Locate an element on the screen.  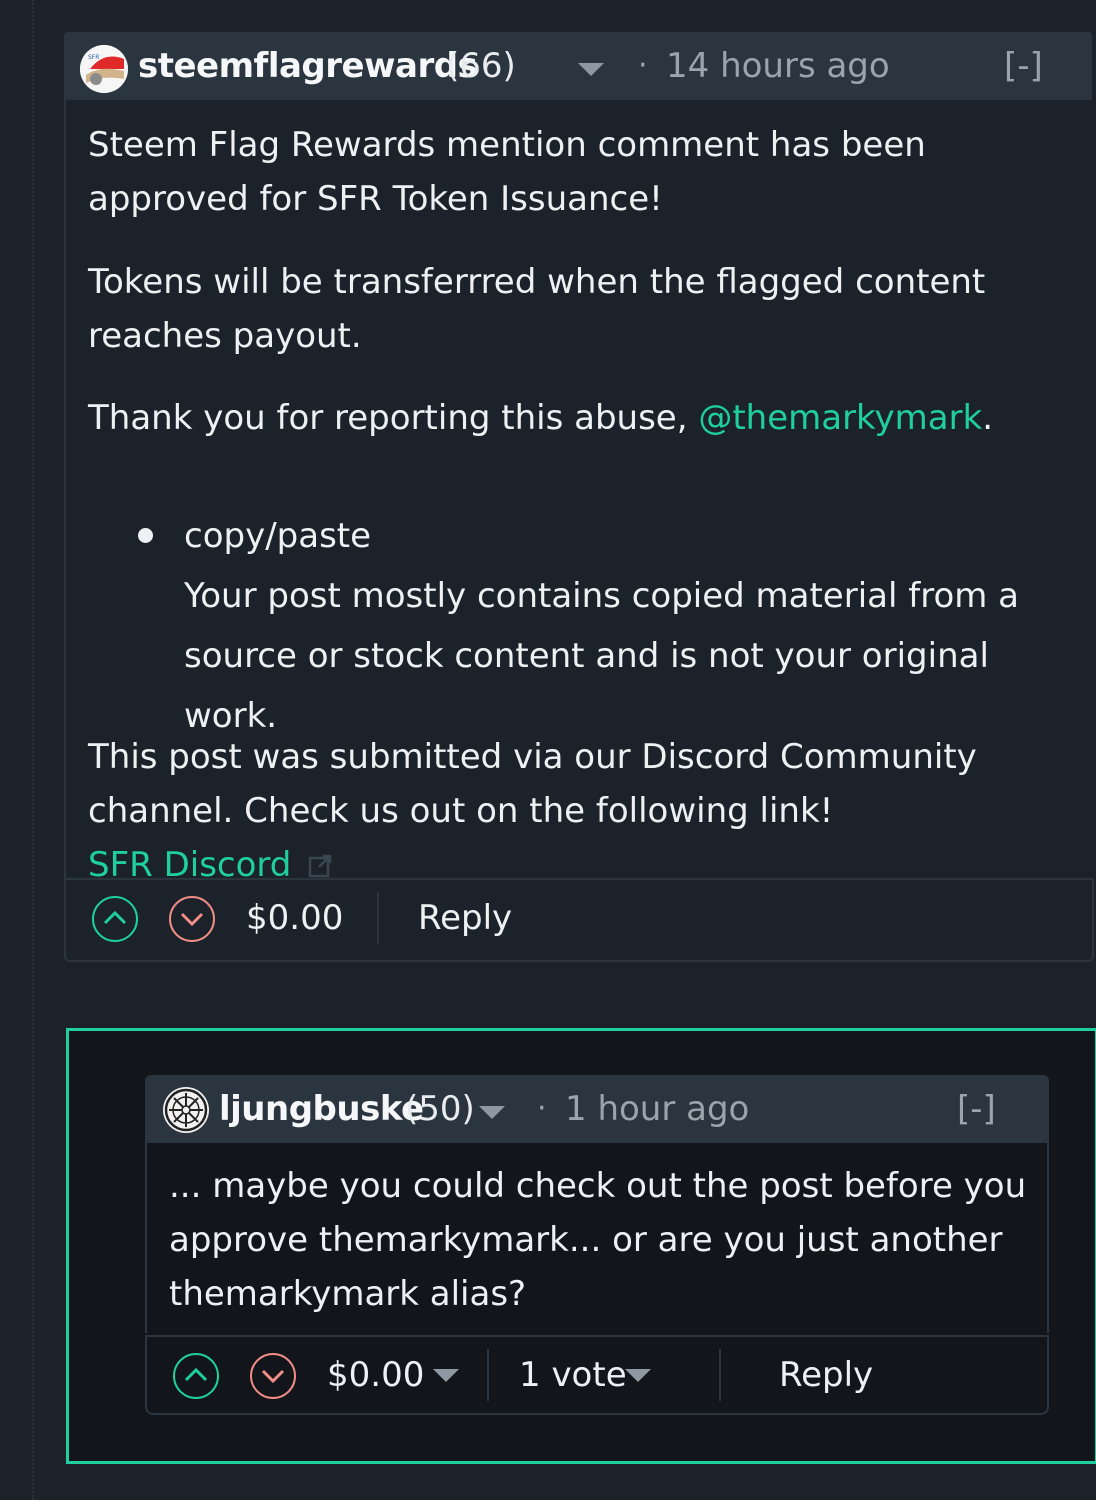
author-avatar: SFR is located at coordinates (104, 69).